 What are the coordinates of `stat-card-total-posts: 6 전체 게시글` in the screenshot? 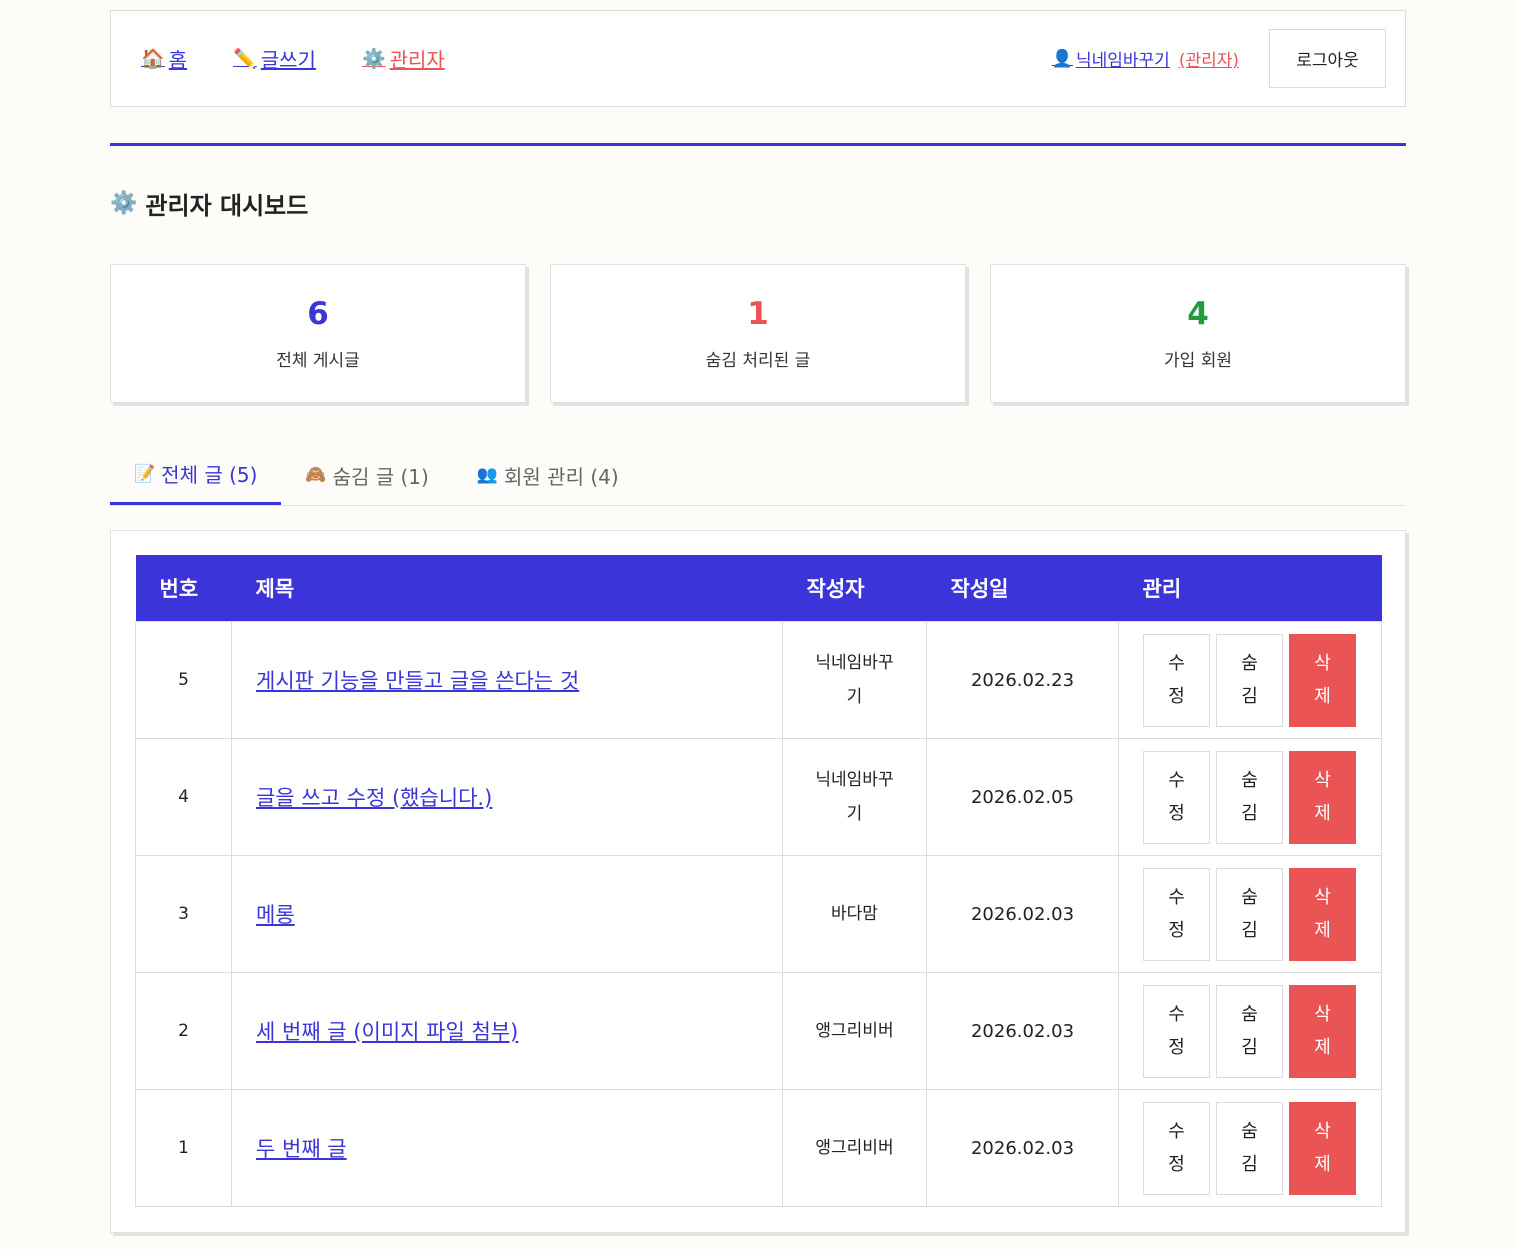 It's located at (318, 333).